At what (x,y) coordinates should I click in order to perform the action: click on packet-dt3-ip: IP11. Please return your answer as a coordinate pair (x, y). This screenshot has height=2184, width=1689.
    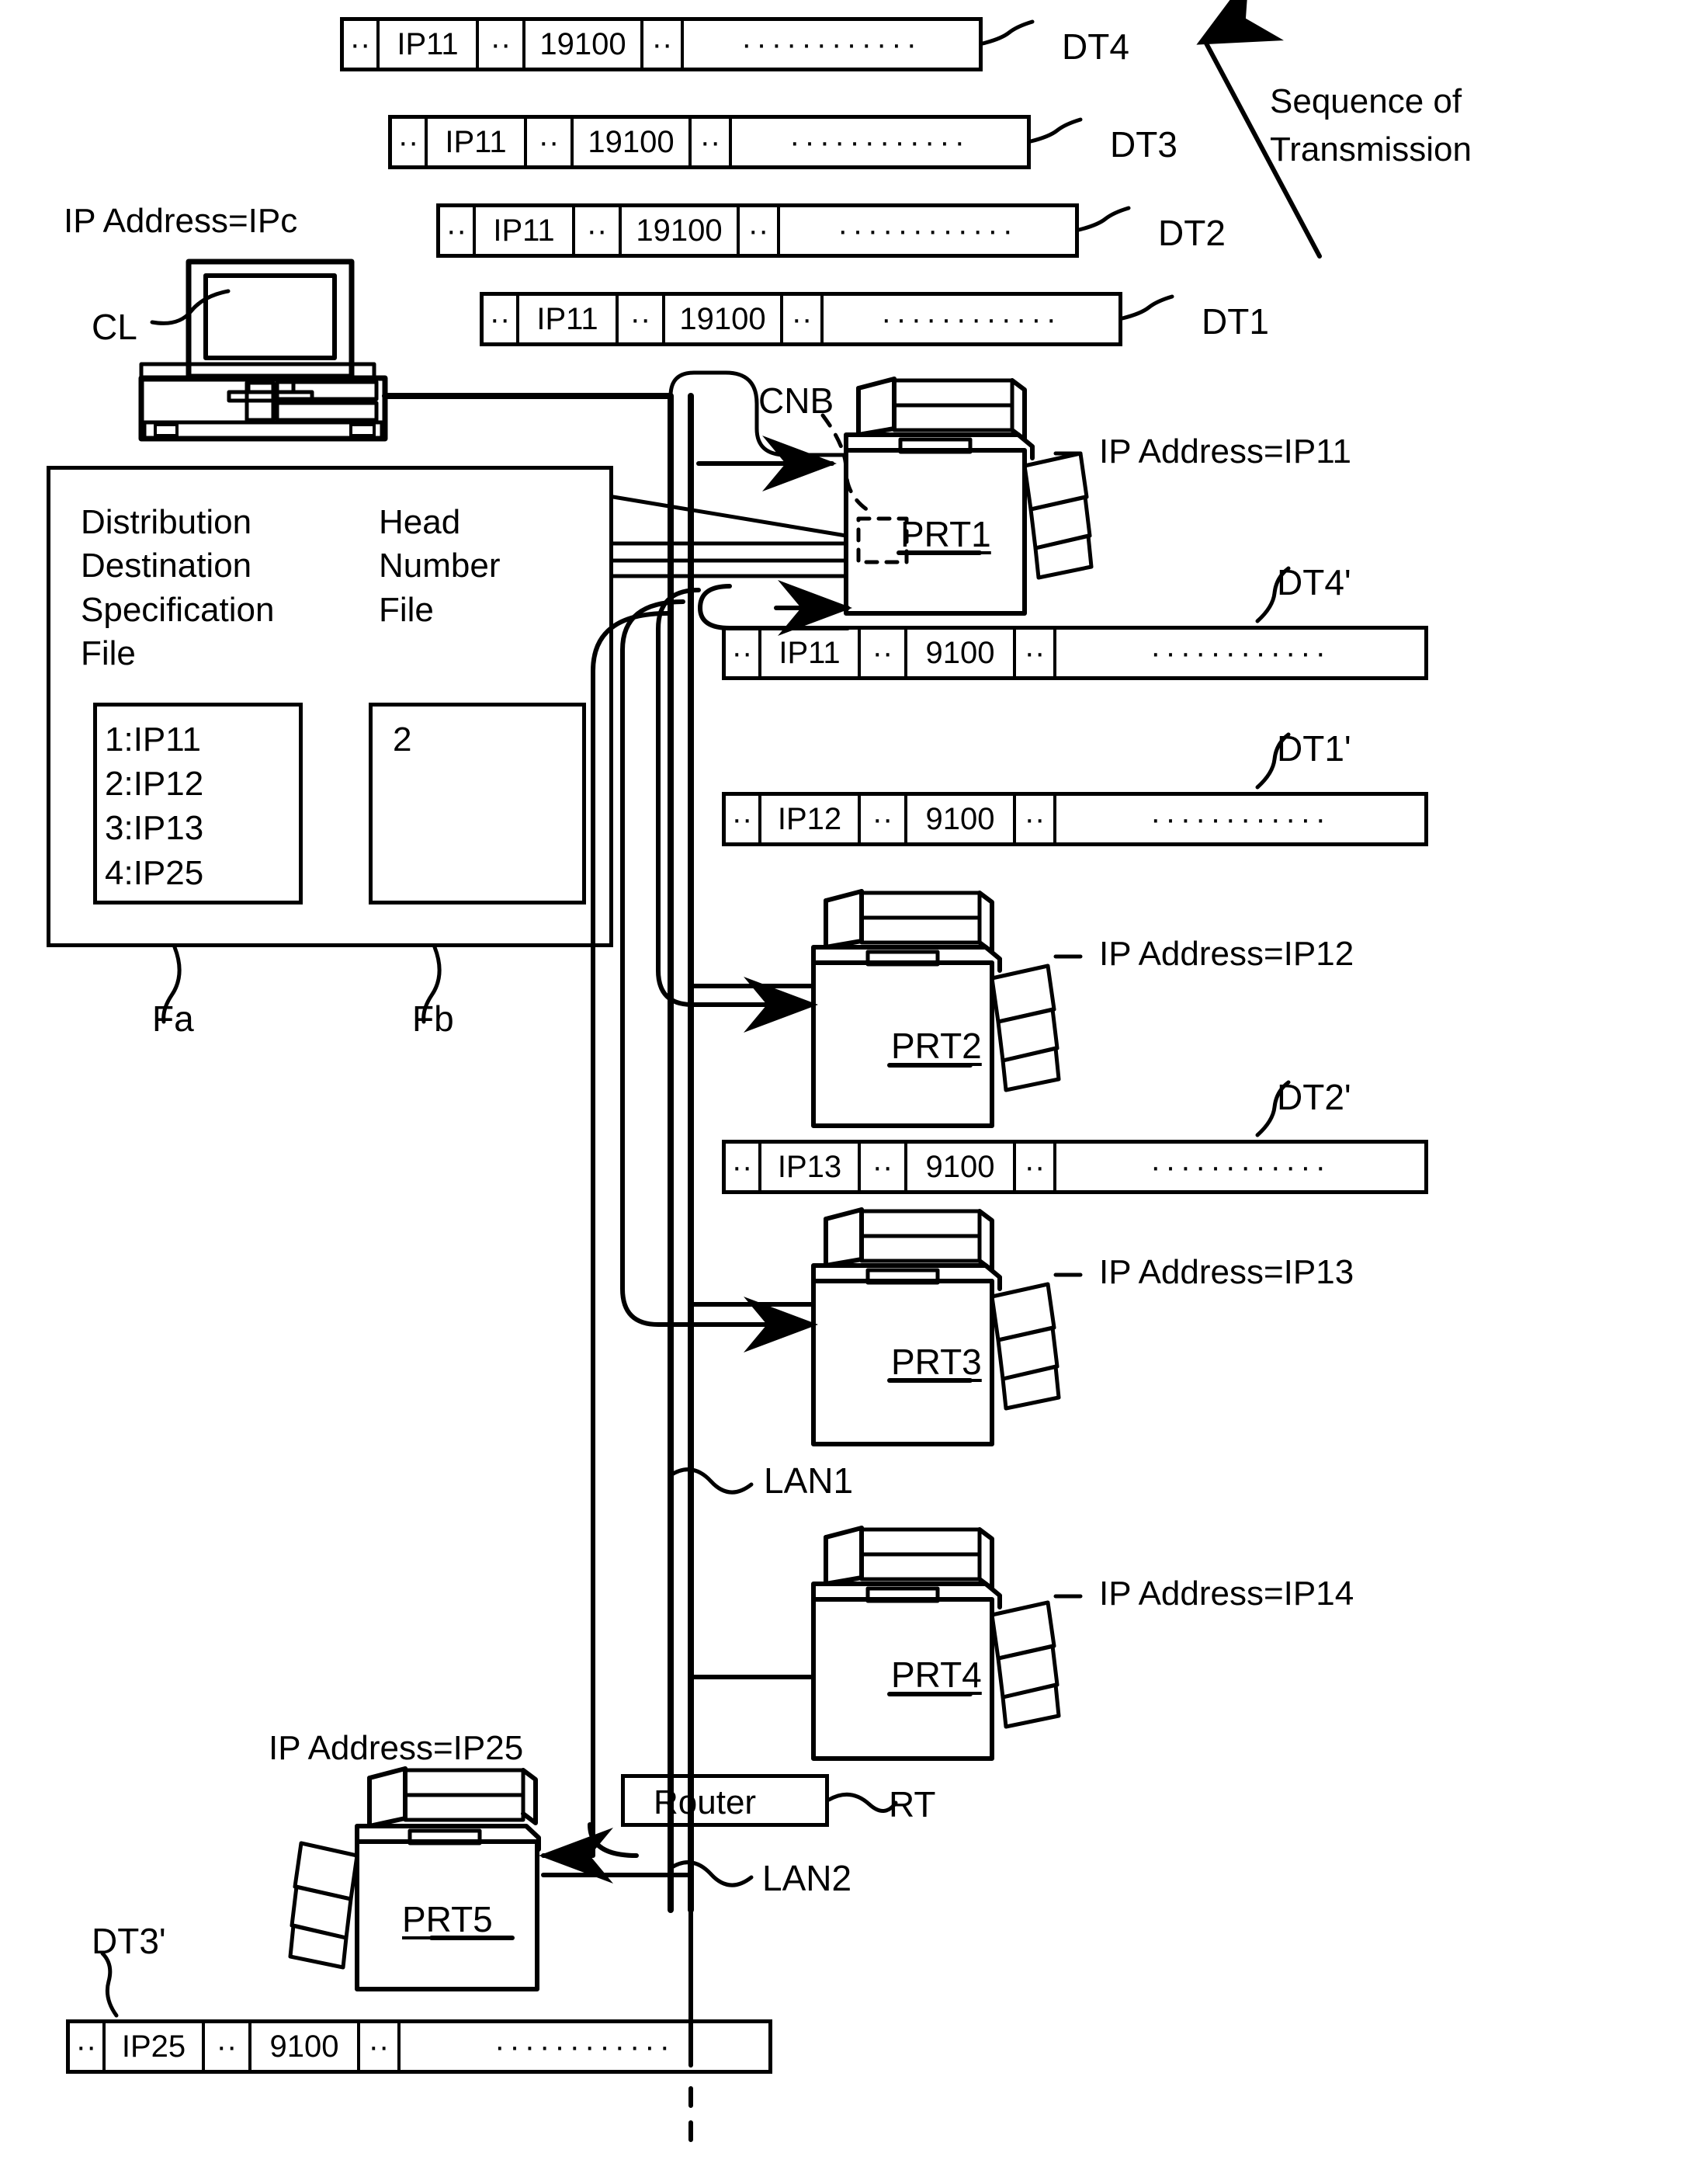
    Looking at the image, I should click on (477, 142).